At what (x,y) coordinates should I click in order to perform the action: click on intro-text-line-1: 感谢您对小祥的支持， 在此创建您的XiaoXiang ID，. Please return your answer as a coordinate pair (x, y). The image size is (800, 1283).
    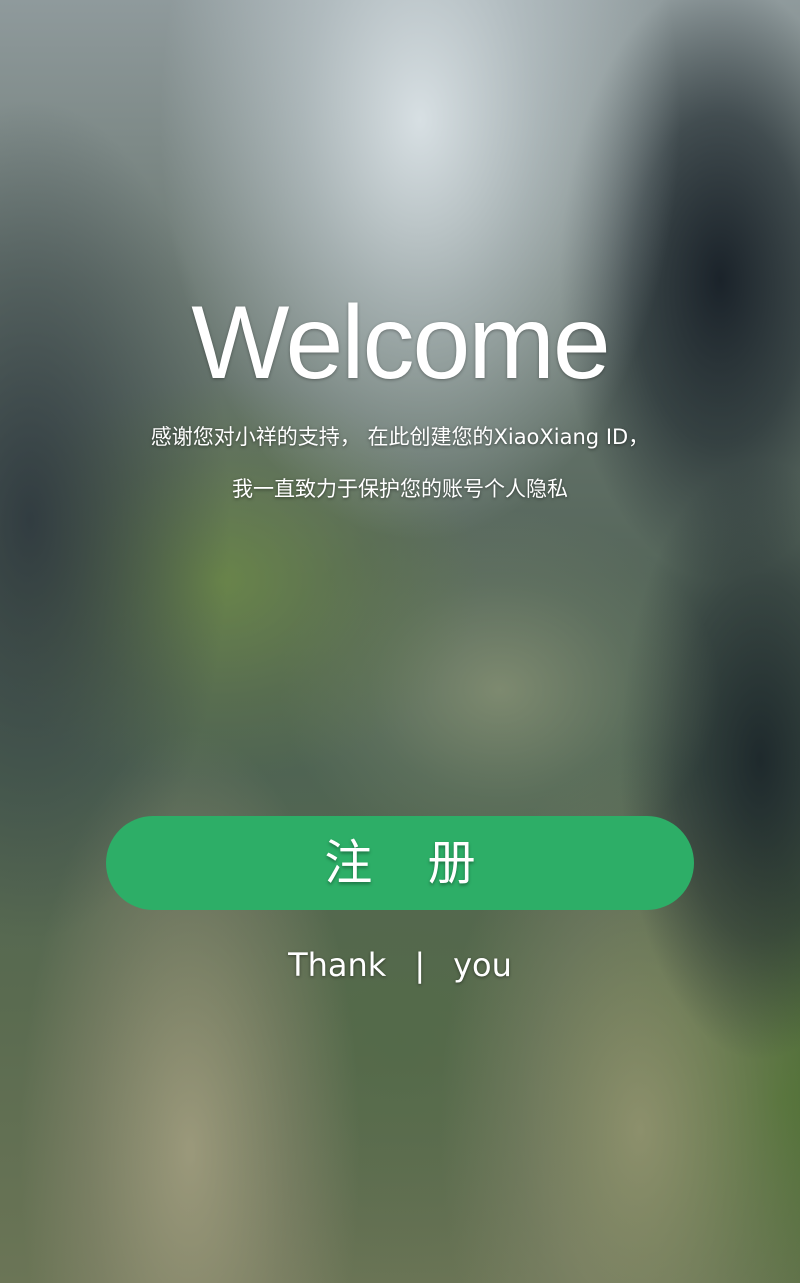
    Looking at the image, I should click on (400, 437).